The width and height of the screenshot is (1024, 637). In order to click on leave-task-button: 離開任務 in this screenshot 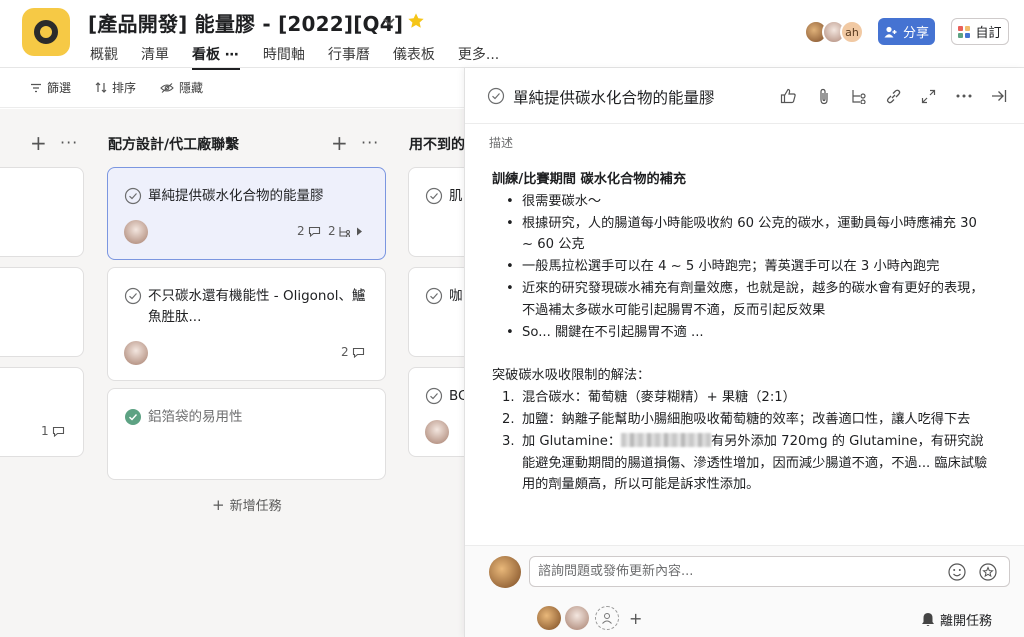, I will do `click(956, 619)`.